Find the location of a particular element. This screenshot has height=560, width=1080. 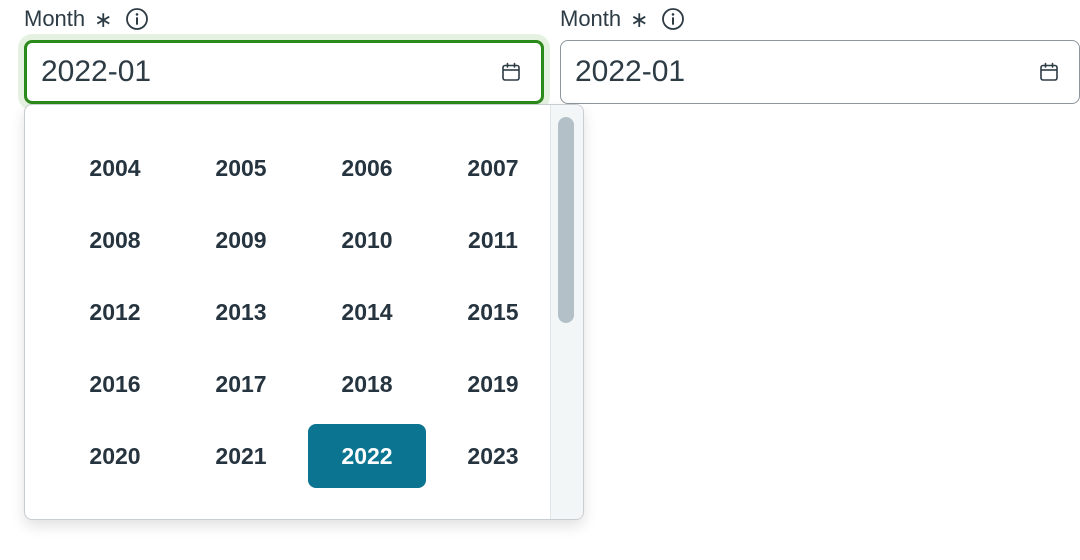

year-option: 2014 is located at coordinates (367, 312).